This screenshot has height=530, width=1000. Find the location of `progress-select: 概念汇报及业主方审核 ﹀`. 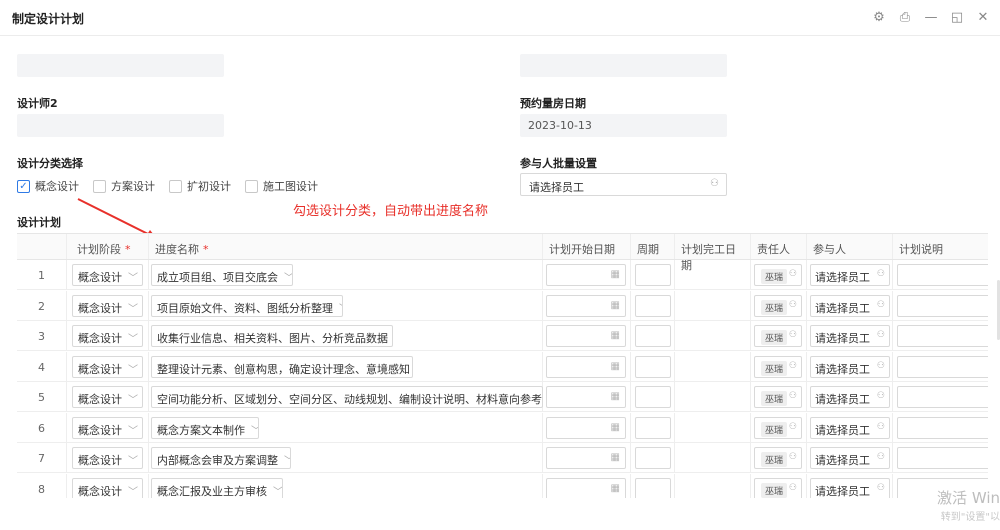

progress-select: 概念汇报及业主方审核 ﹀ is located at coordinates (217, 487).